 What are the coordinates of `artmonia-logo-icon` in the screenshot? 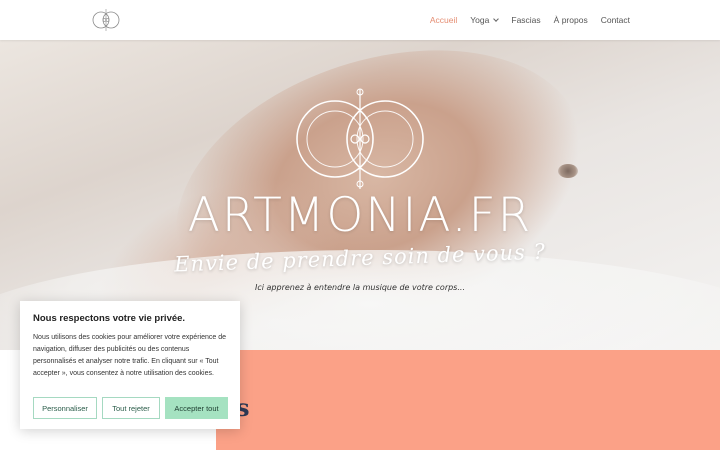 It's located at (106, 20).